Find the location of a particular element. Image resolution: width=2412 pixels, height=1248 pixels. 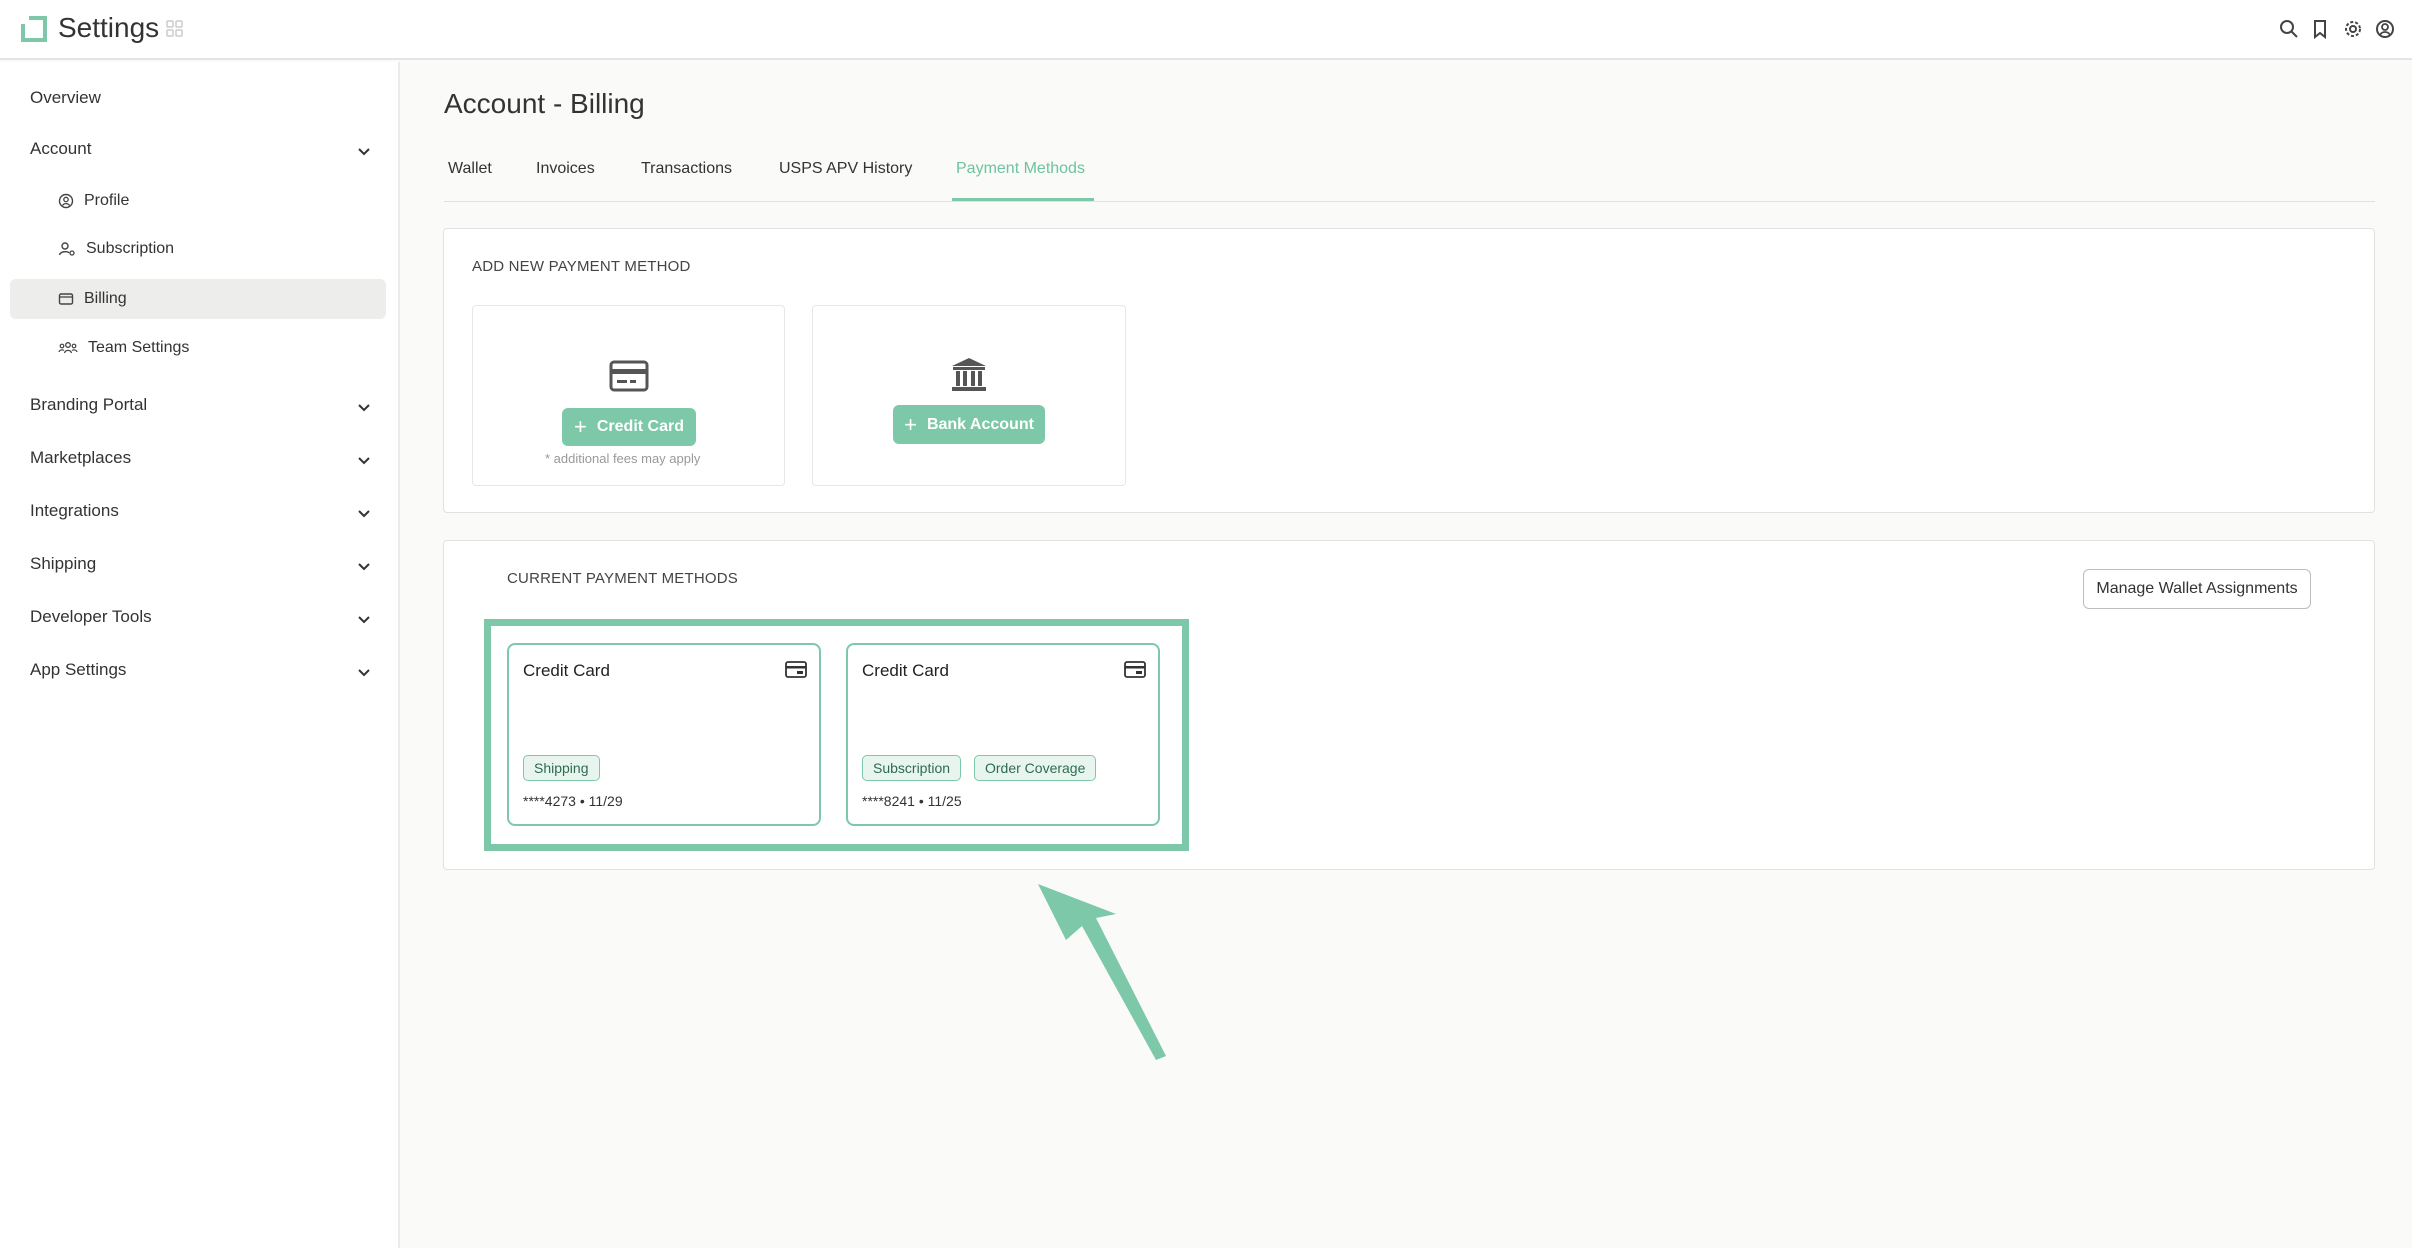

team-icon is located at coordinates (68, 348).